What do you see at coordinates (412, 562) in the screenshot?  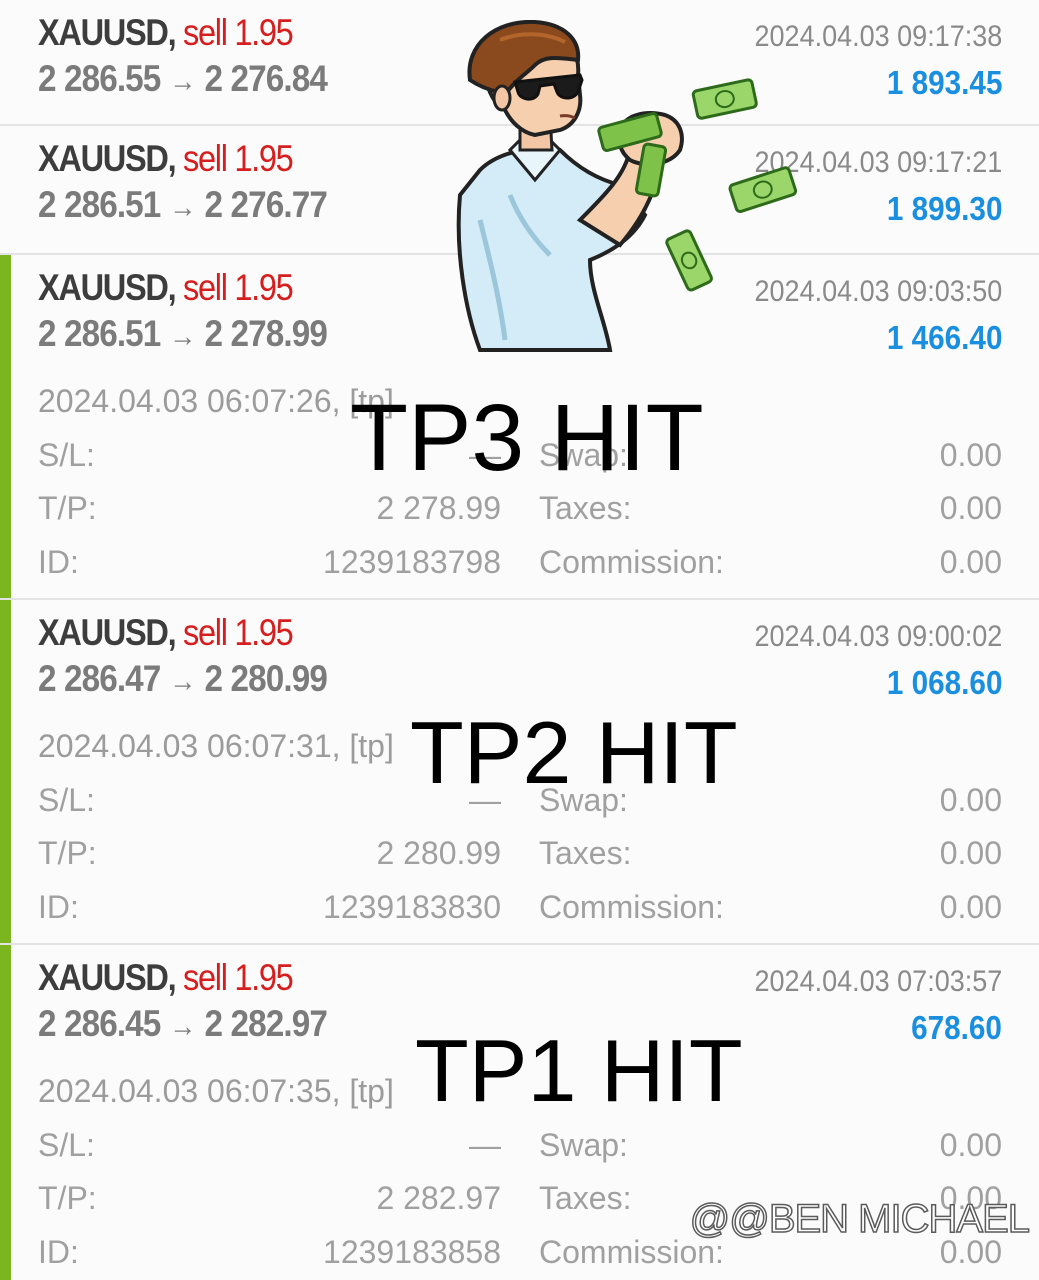 I see `id-value: 1239183798` at bounding box center [412, 562].